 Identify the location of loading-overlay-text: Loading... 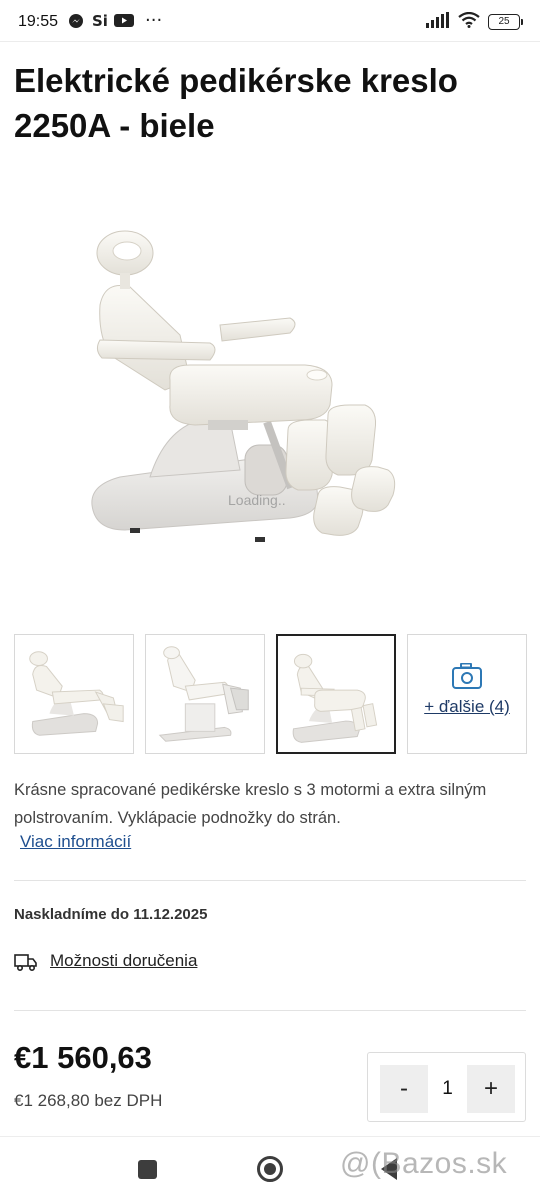
(257, 500).